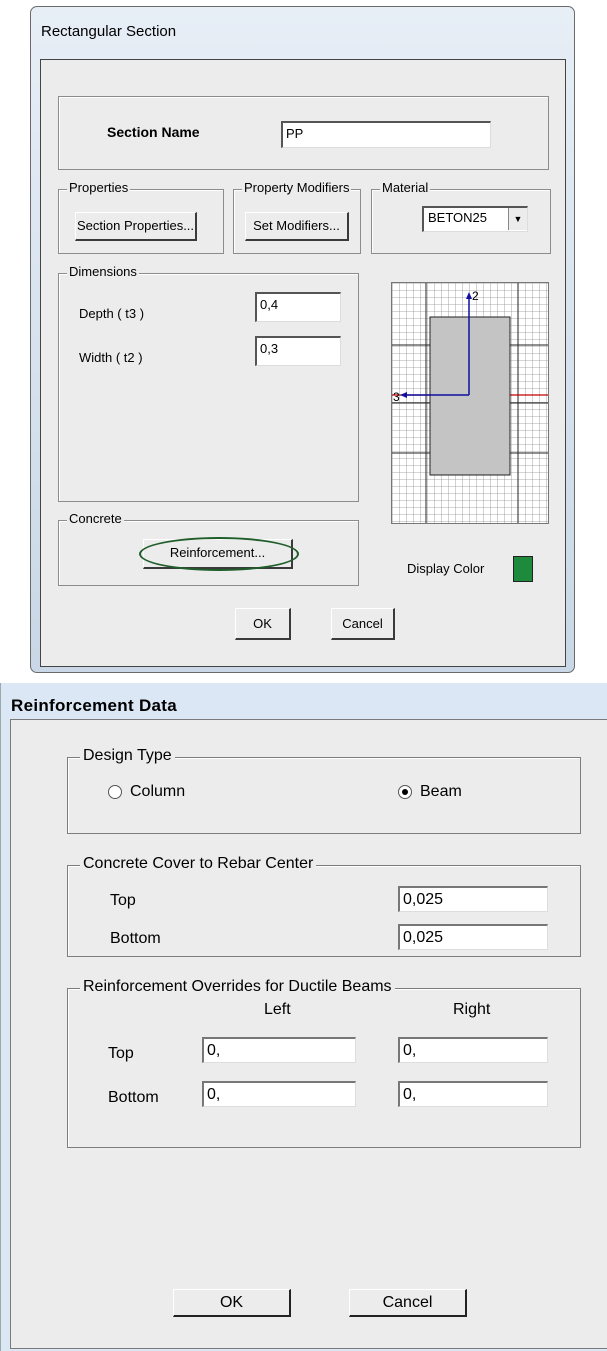 The width and height of the screenshot is (607, 1351). I want to click on axis2-label: 2, so click(475, 296).